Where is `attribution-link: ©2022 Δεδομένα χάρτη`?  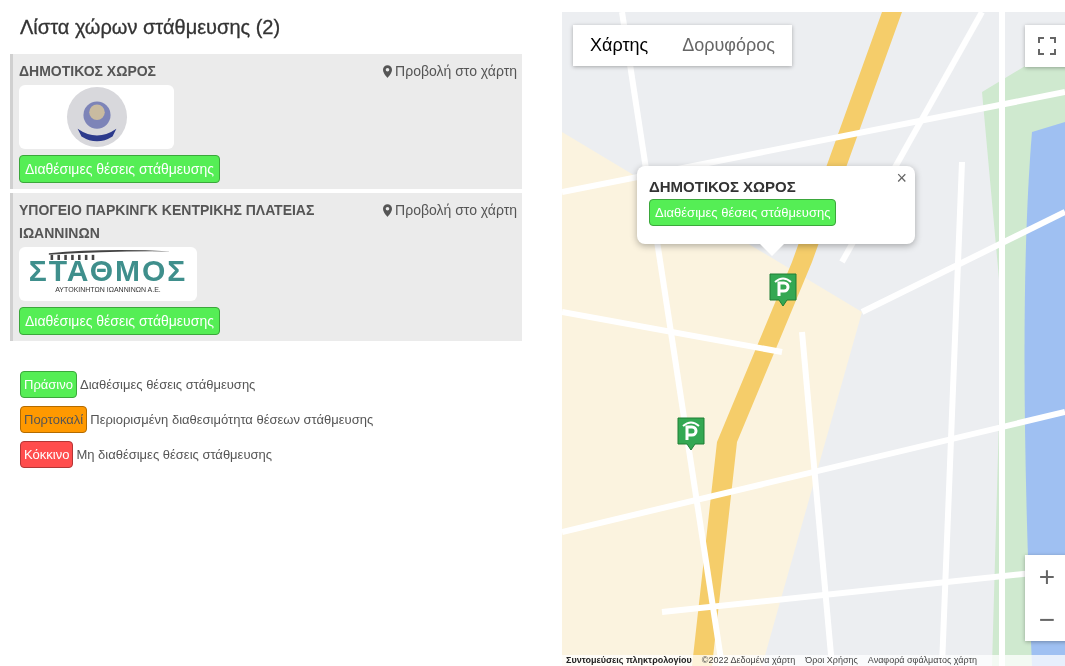
attribution-link: ©2022 Δεδομένα χάρτη is located at coordinates (748, 660).